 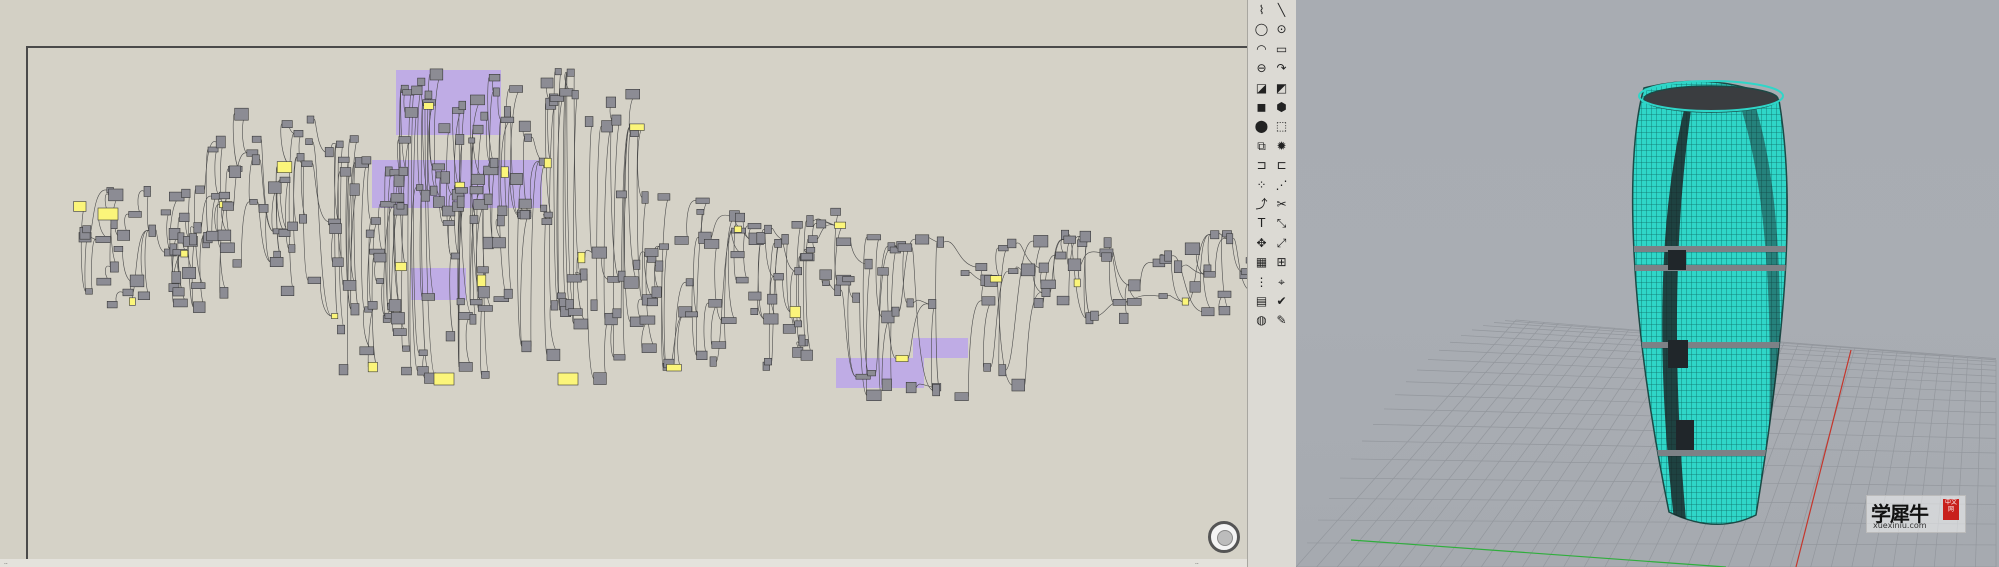 I want to click on grid-icon: ⋮, so click(x=1261, y=282).